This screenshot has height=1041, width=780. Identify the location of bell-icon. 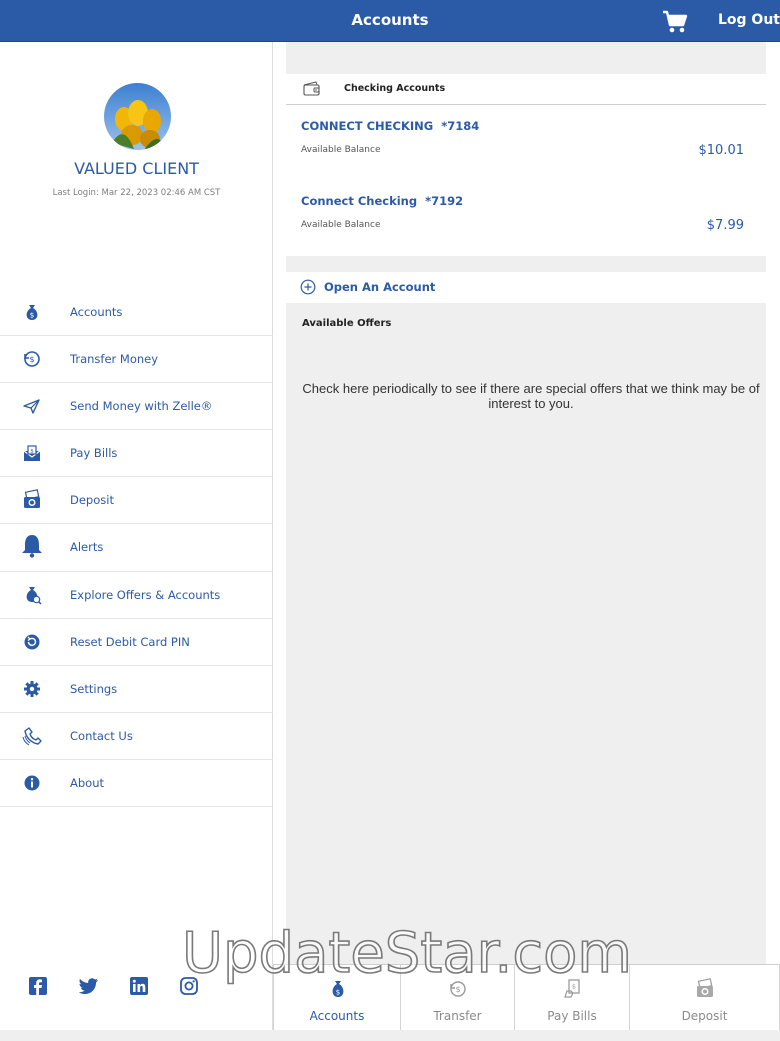
(32, 546).